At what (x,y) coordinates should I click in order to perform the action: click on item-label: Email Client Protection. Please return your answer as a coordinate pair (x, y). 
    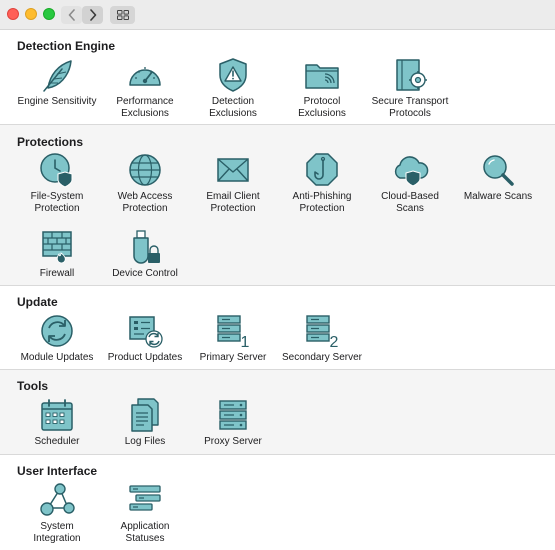
    Looking at the image, I should click on (233, 202).